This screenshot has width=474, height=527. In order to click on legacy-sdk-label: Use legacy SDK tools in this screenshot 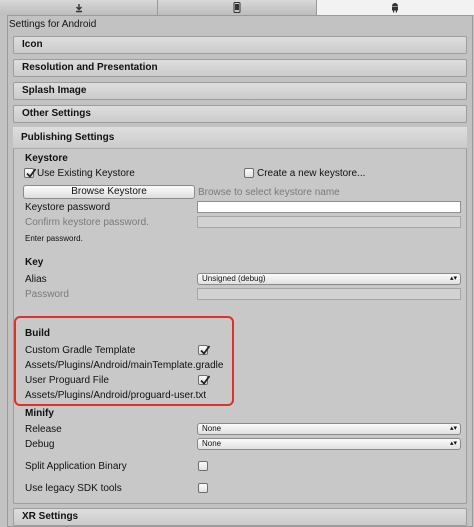, I will do `click(73, 488)`.